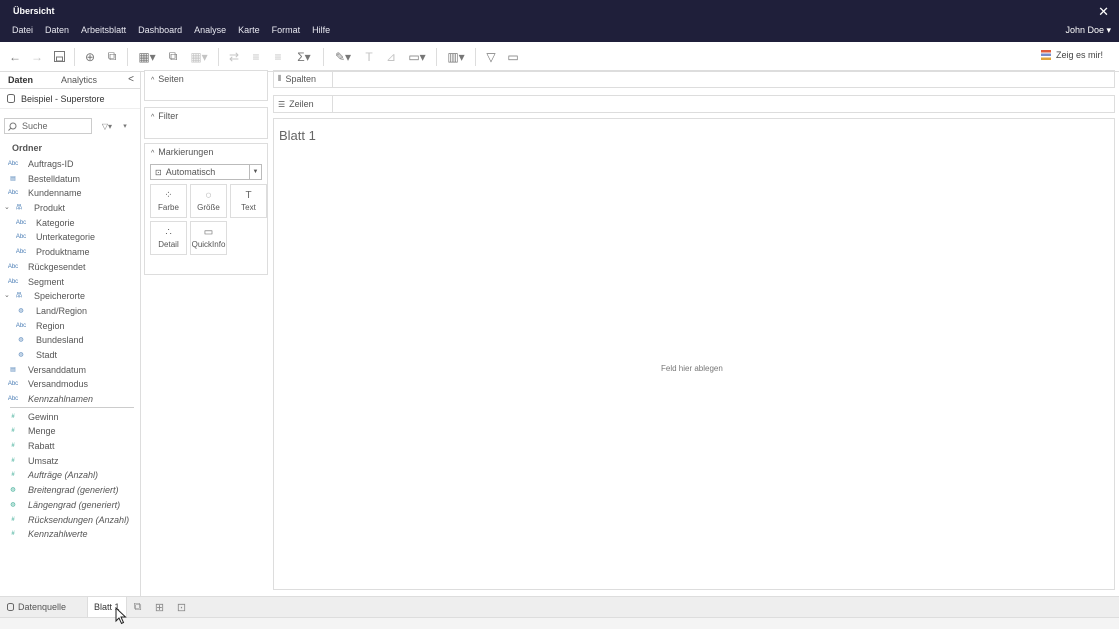  Describe the element at coordinates (42, 431) in the screenshot. I see `field-label: Menge` at that location.